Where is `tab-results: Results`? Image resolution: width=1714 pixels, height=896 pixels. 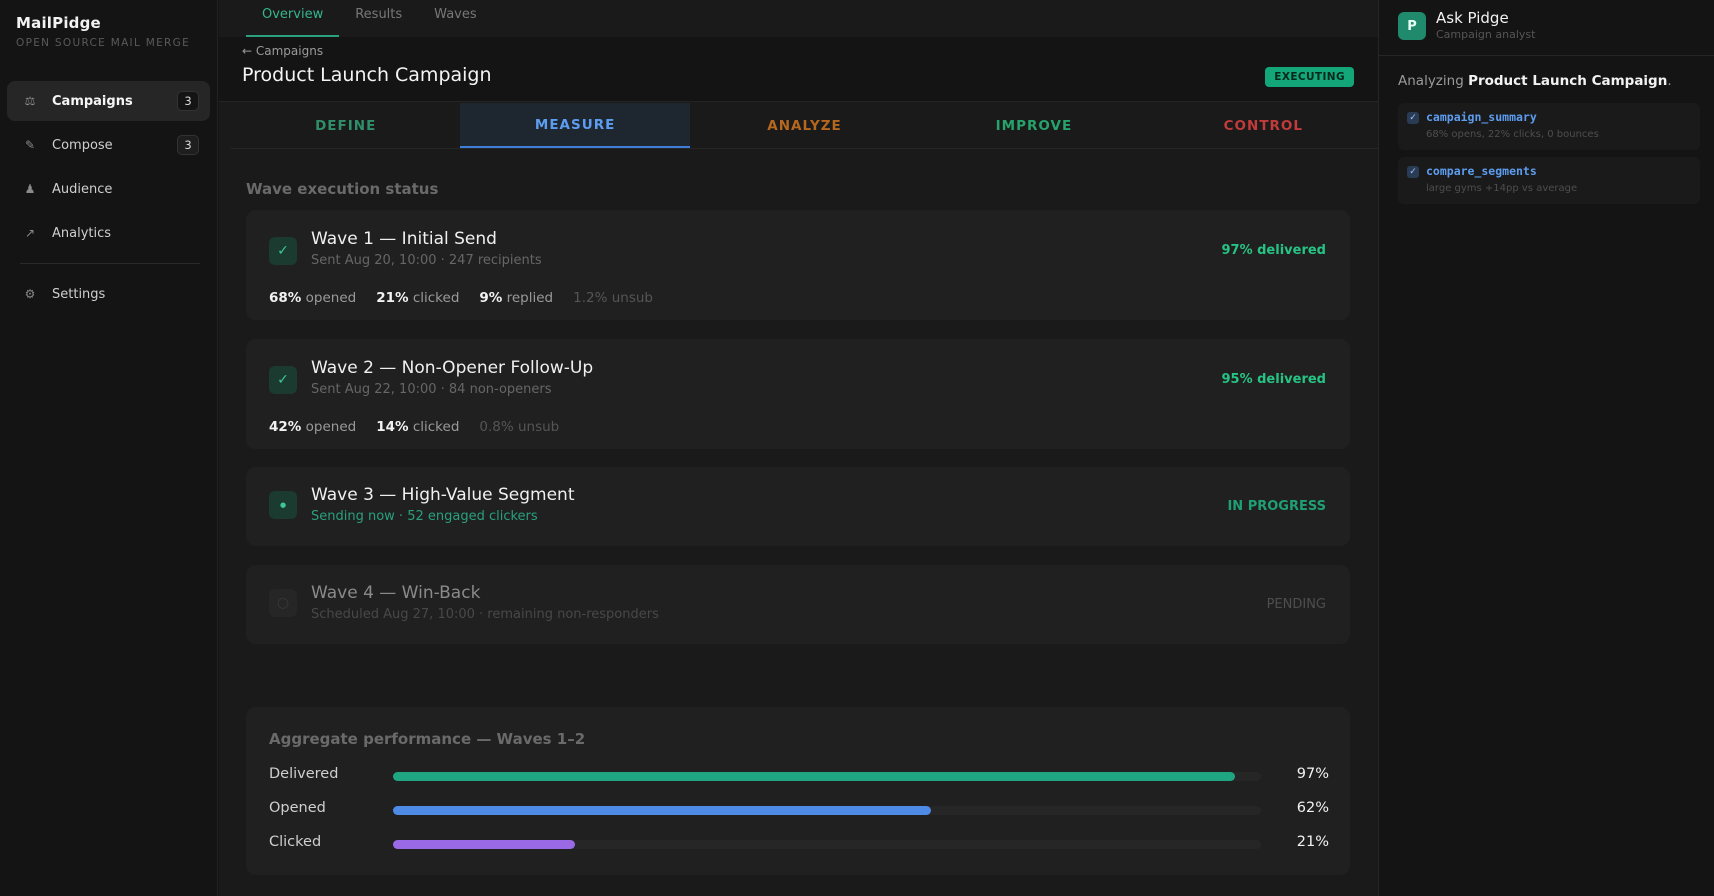
tab-results: Results is located at coordinates (378, 18).